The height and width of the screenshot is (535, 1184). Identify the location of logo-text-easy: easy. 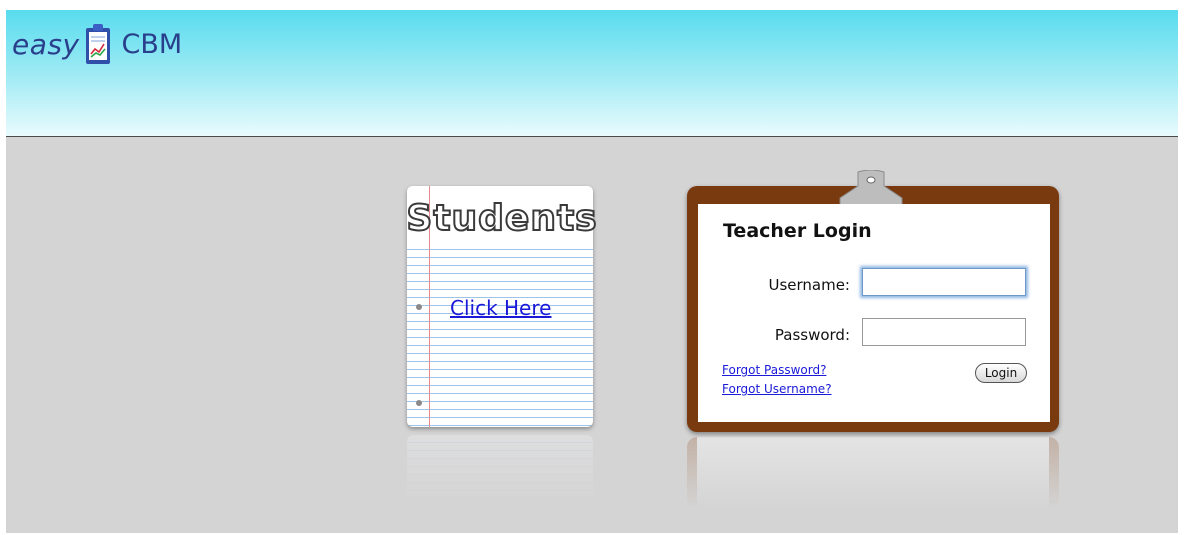
(46, 44).